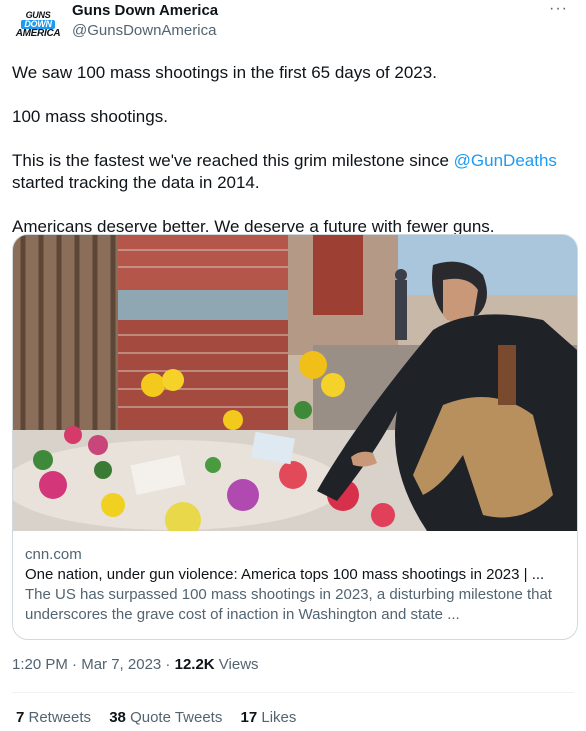  Describe the element at coordinates (249, 717) in the screenshot. I see `likes-count: 17` at that location.